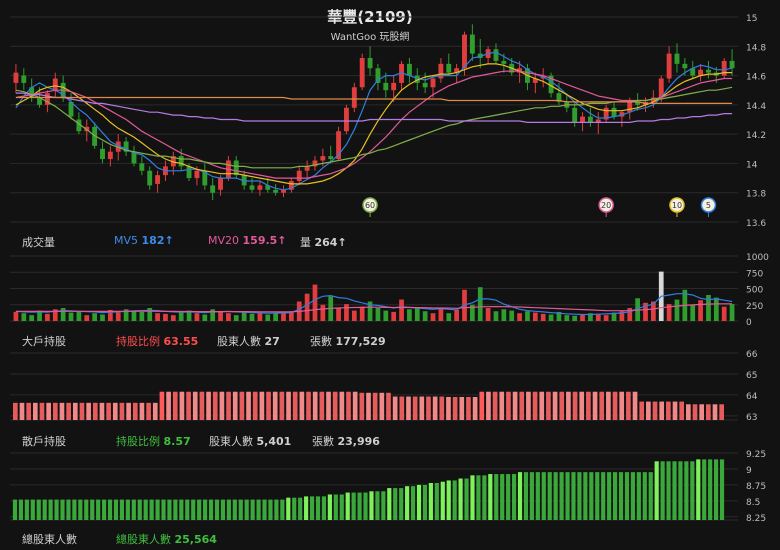 The width and height of the screenshot is (780, 550). I want to click on y-tick-label: 14.6, so click(756, 78).